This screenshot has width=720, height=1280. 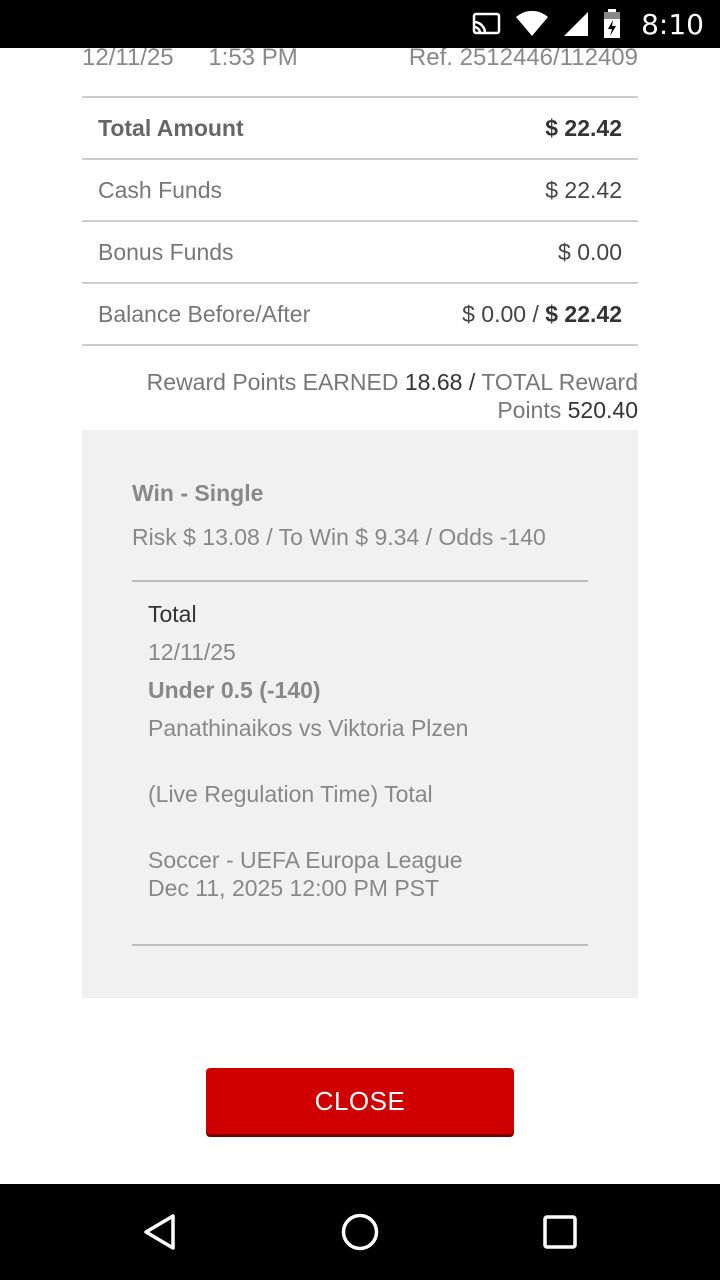 What do you see at coordinates (360, 1101) in the screenshot?
I see `close-button: CLOSE` at bounding box center [360, 1101].